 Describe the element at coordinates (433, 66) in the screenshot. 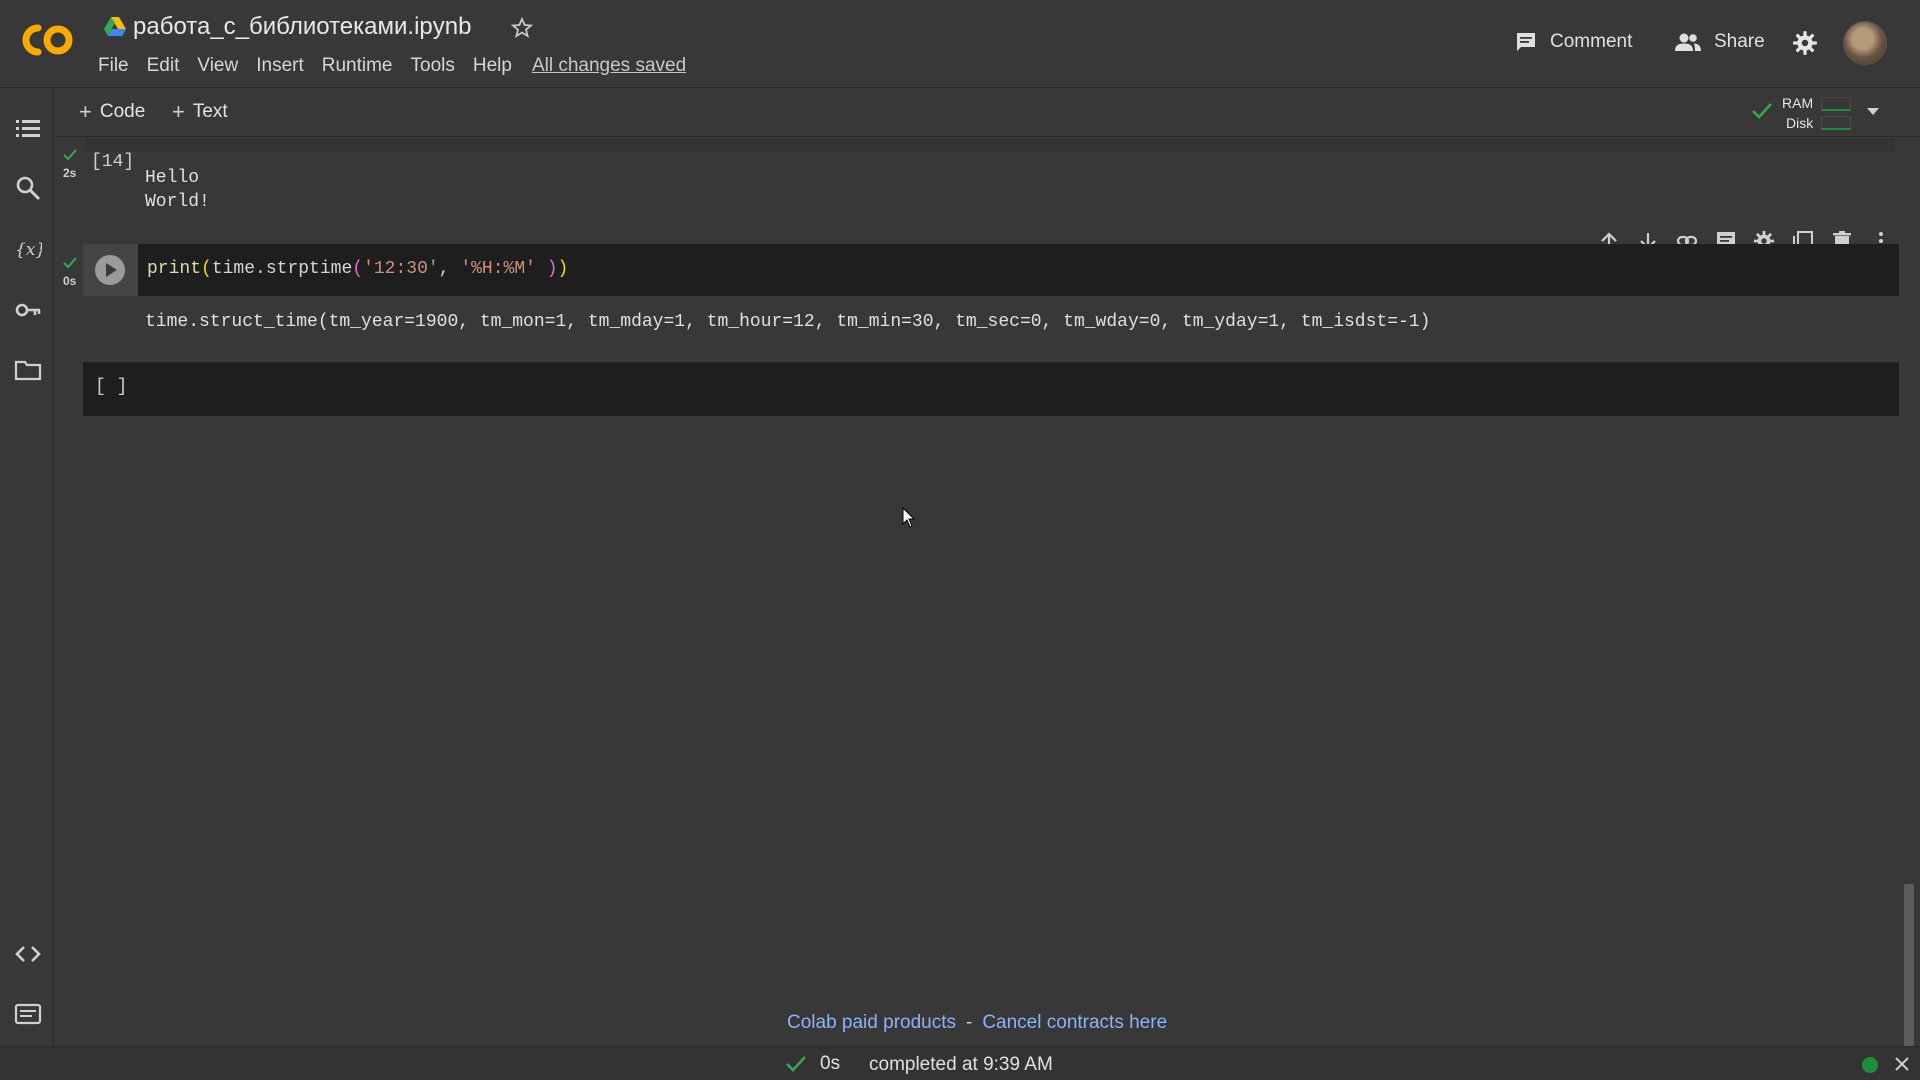

I see `menu-tools: Tools` at that location.